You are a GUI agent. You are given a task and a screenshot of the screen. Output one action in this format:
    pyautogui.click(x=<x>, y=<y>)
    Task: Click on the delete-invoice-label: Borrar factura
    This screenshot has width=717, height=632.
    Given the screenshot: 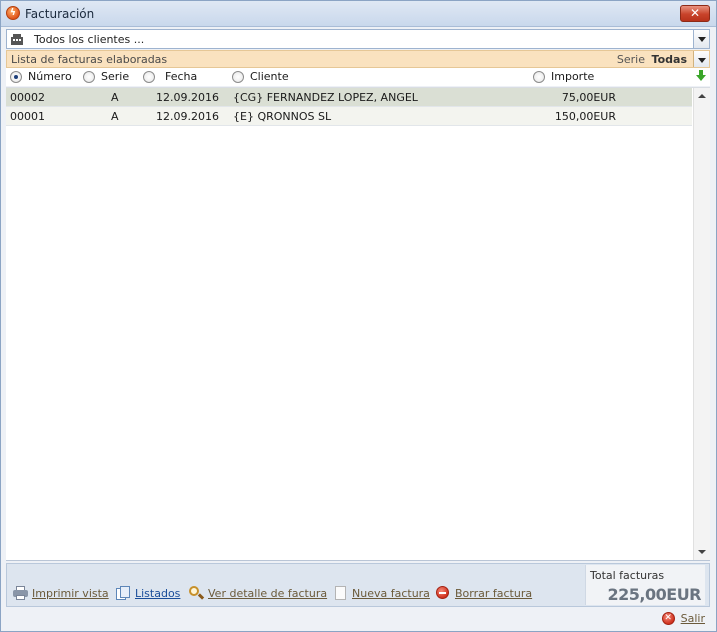 What is the action you would take?
    pyautogui.click(x=494, y=593)
    